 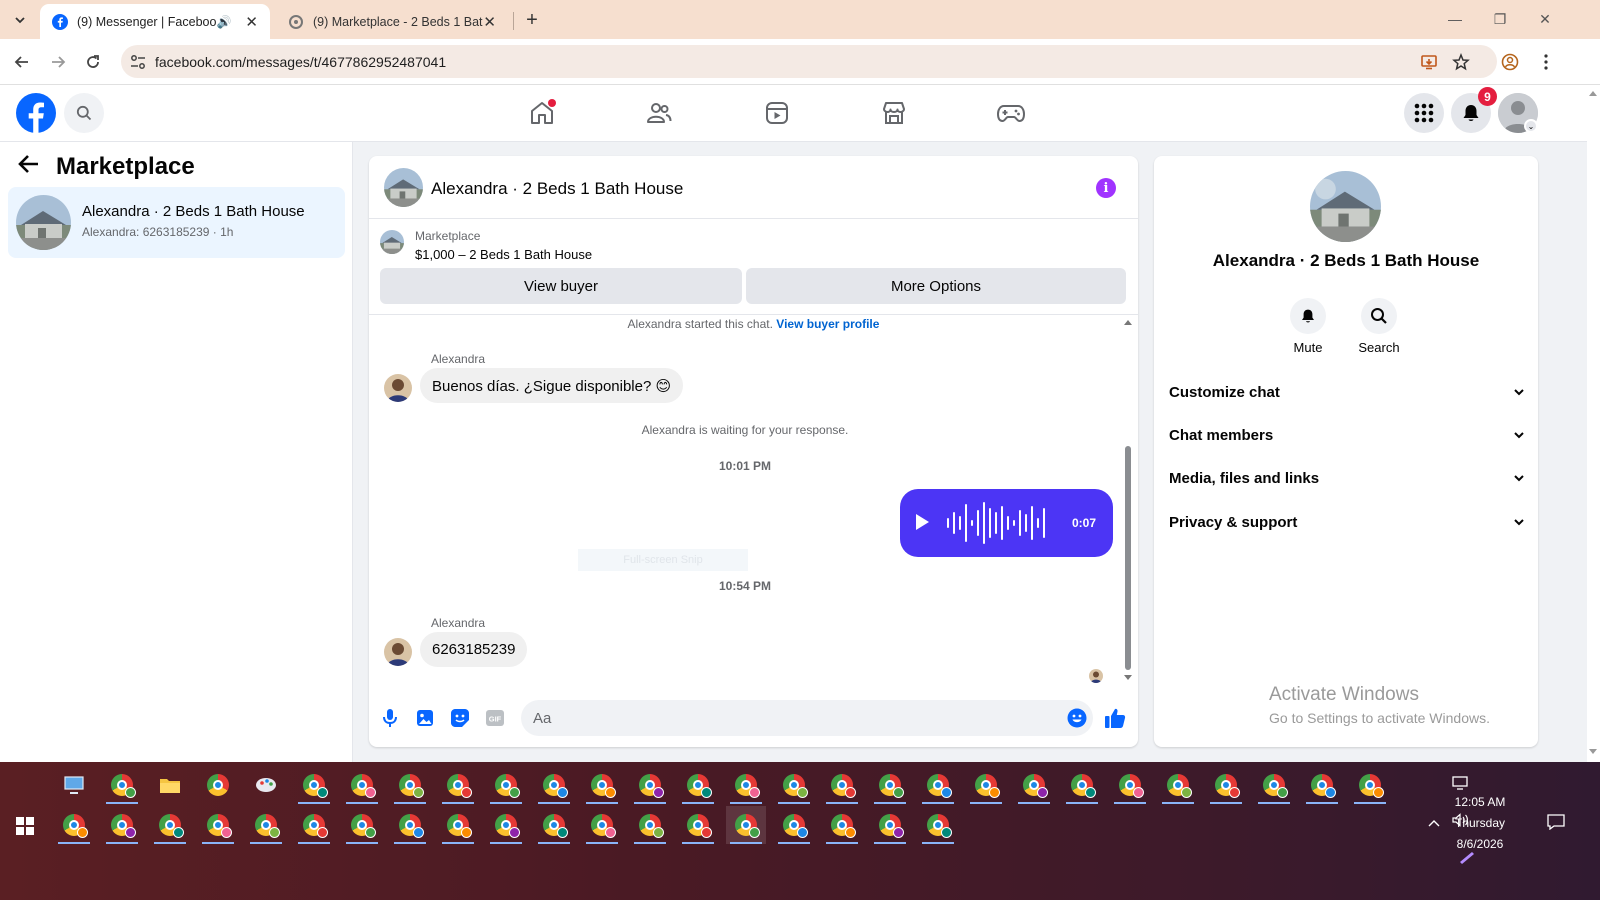 What do you see at coordinates (58, 62) in the screenshot?
I see `forward-button` at bounding box center [58, 62].